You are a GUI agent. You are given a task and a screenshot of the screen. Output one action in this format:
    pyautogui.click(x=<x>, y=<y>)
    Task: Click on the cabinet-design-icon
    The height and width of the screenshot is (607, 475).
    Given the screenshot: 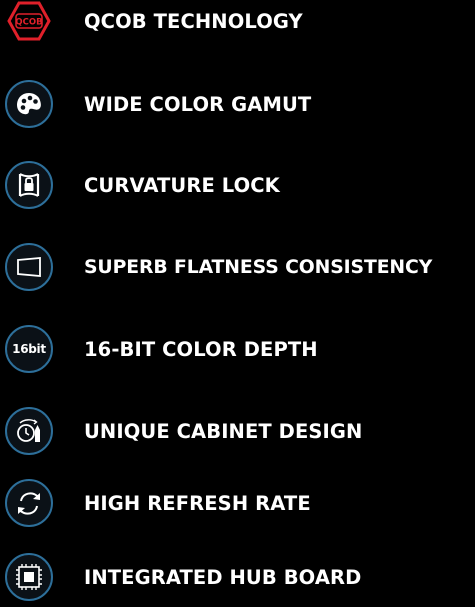 What is the action you would take?
    pyautogui.click(x=29, y=431)
    